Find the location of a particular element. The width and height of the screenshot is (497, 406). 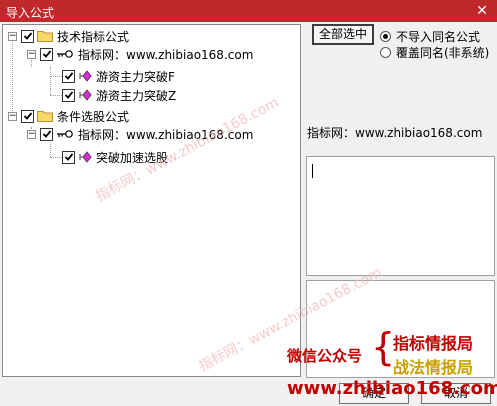

radio-label: 覆盖同名(非系统) is located at coordinates (443, 53).